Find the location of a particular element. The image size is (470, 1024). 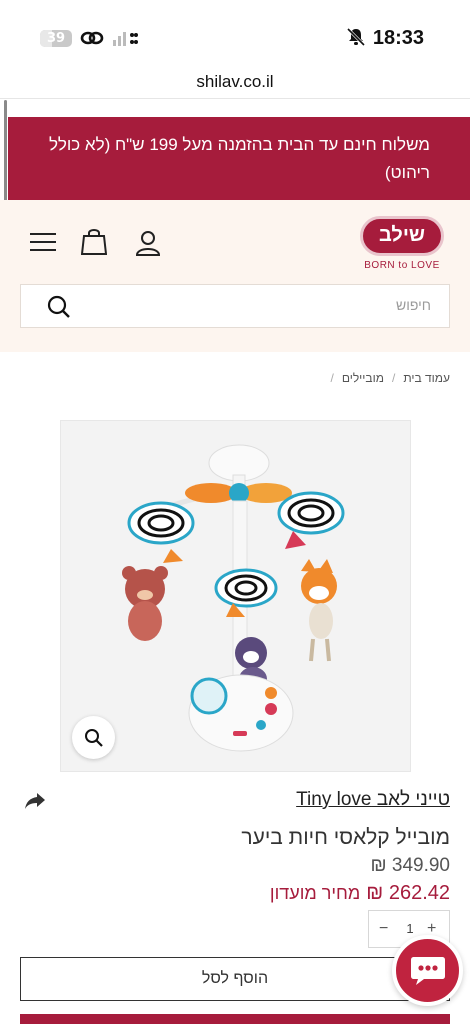

spiral-disc-center is located at coordinates (246, 588).